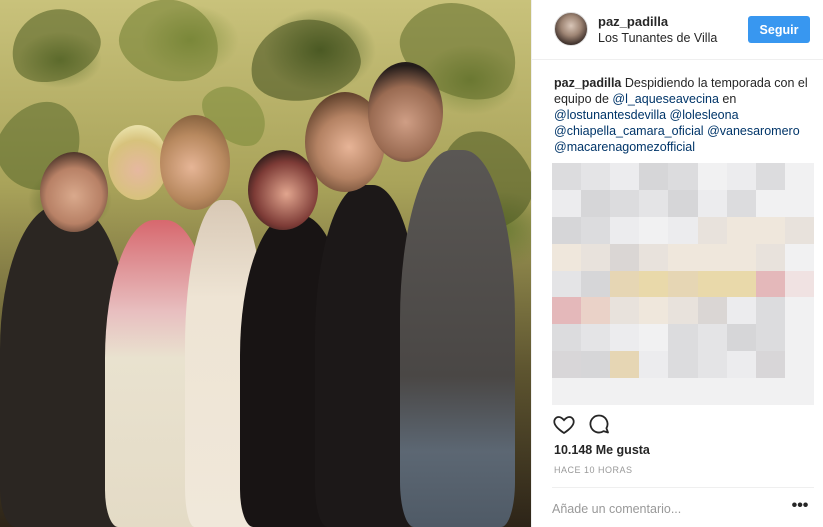  Describe the element at coordinates (582, 424) in the screenshot. I see `action-bar` at that location.